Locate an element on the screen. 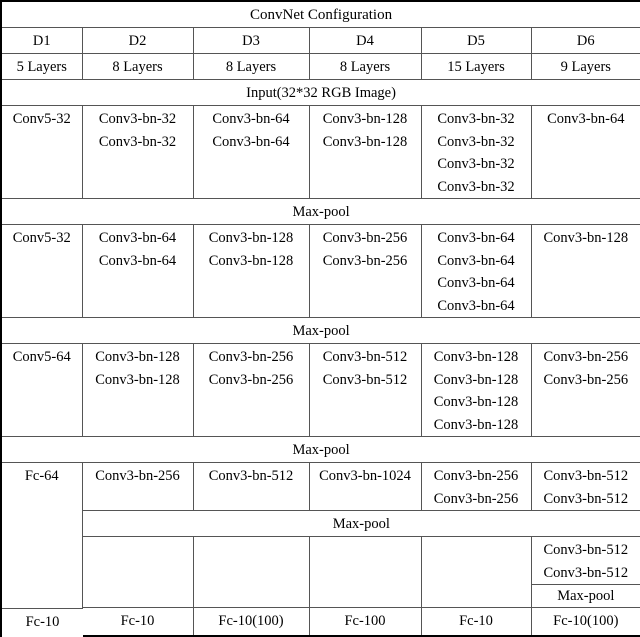 This screenshot has height=637, width=640. block-4-cell-d3: Conv3-bn-512 is located at coordinates (251, 487).